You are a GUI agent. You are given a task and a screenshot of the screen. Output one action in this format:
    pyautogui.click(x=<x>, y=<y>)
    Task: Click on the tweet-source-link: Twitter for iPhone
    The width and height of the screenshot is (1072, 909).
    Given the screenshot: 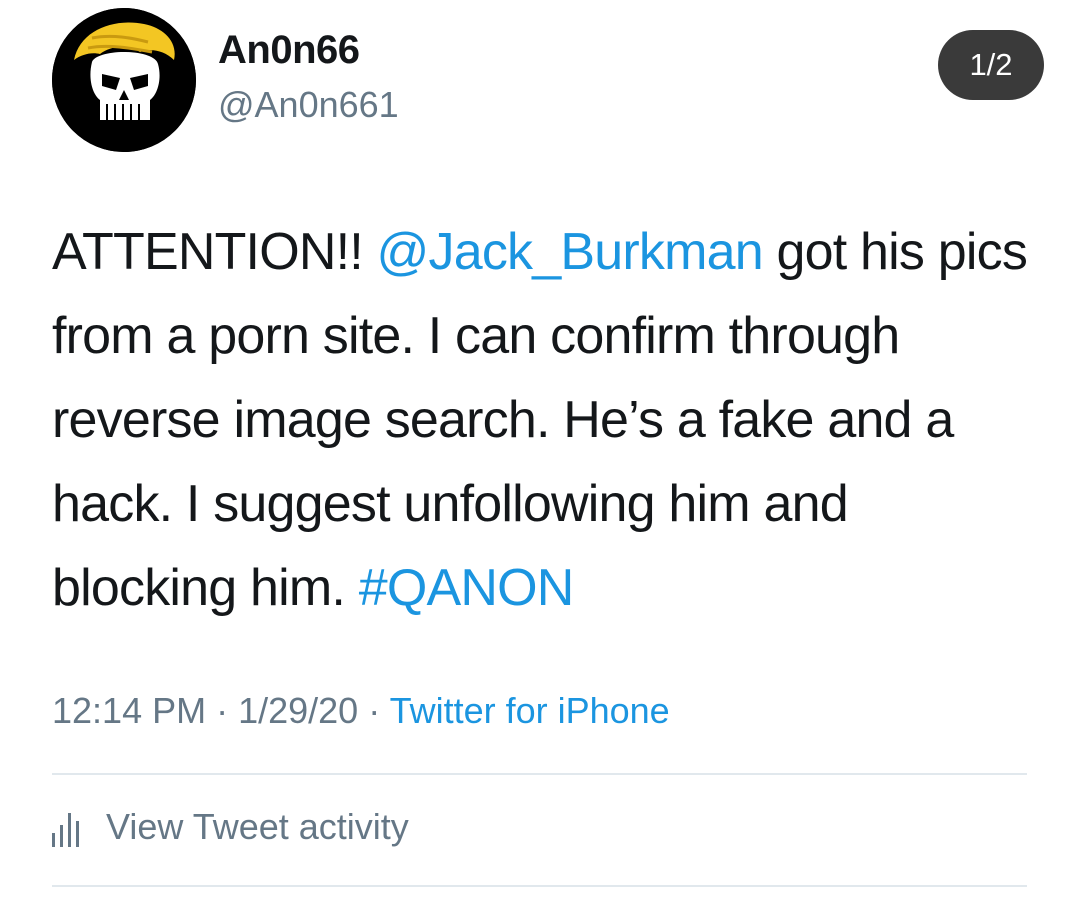 What is the action you would take?
    pyautogui.click(x=530, y=710)
    